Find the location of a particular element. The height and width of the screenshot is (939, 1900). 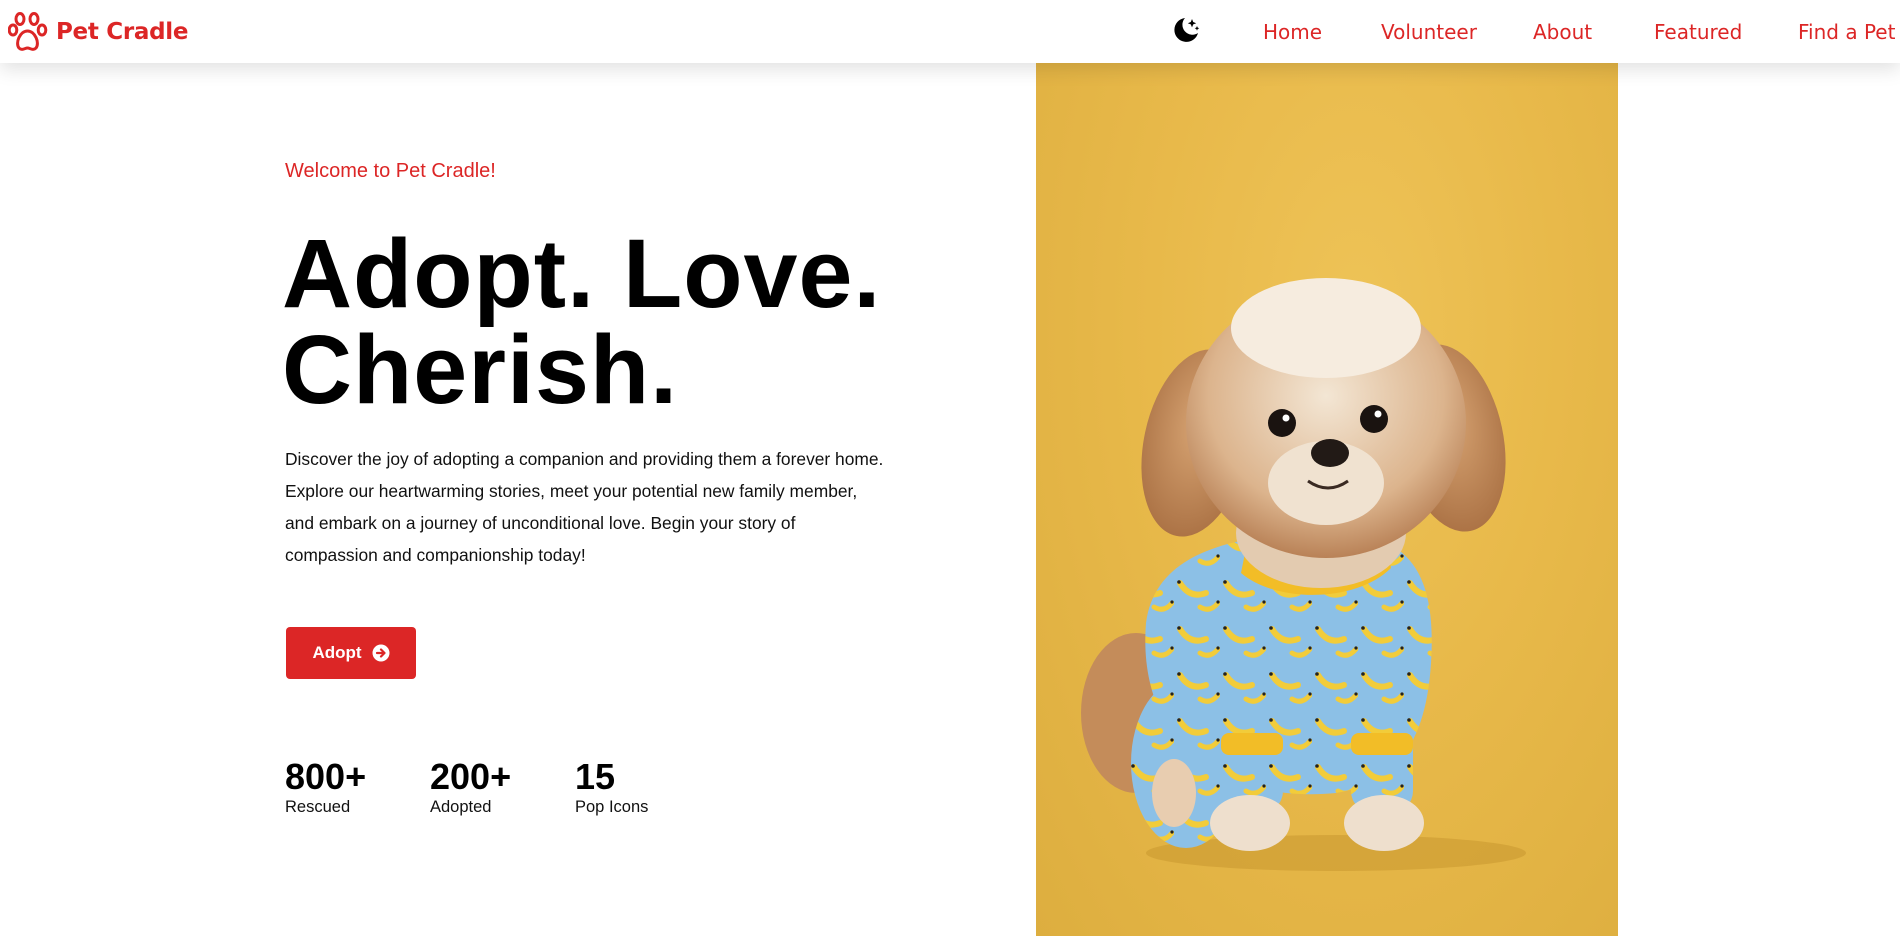

arrow-right-circle-icon is located at coordinates (381, 653).